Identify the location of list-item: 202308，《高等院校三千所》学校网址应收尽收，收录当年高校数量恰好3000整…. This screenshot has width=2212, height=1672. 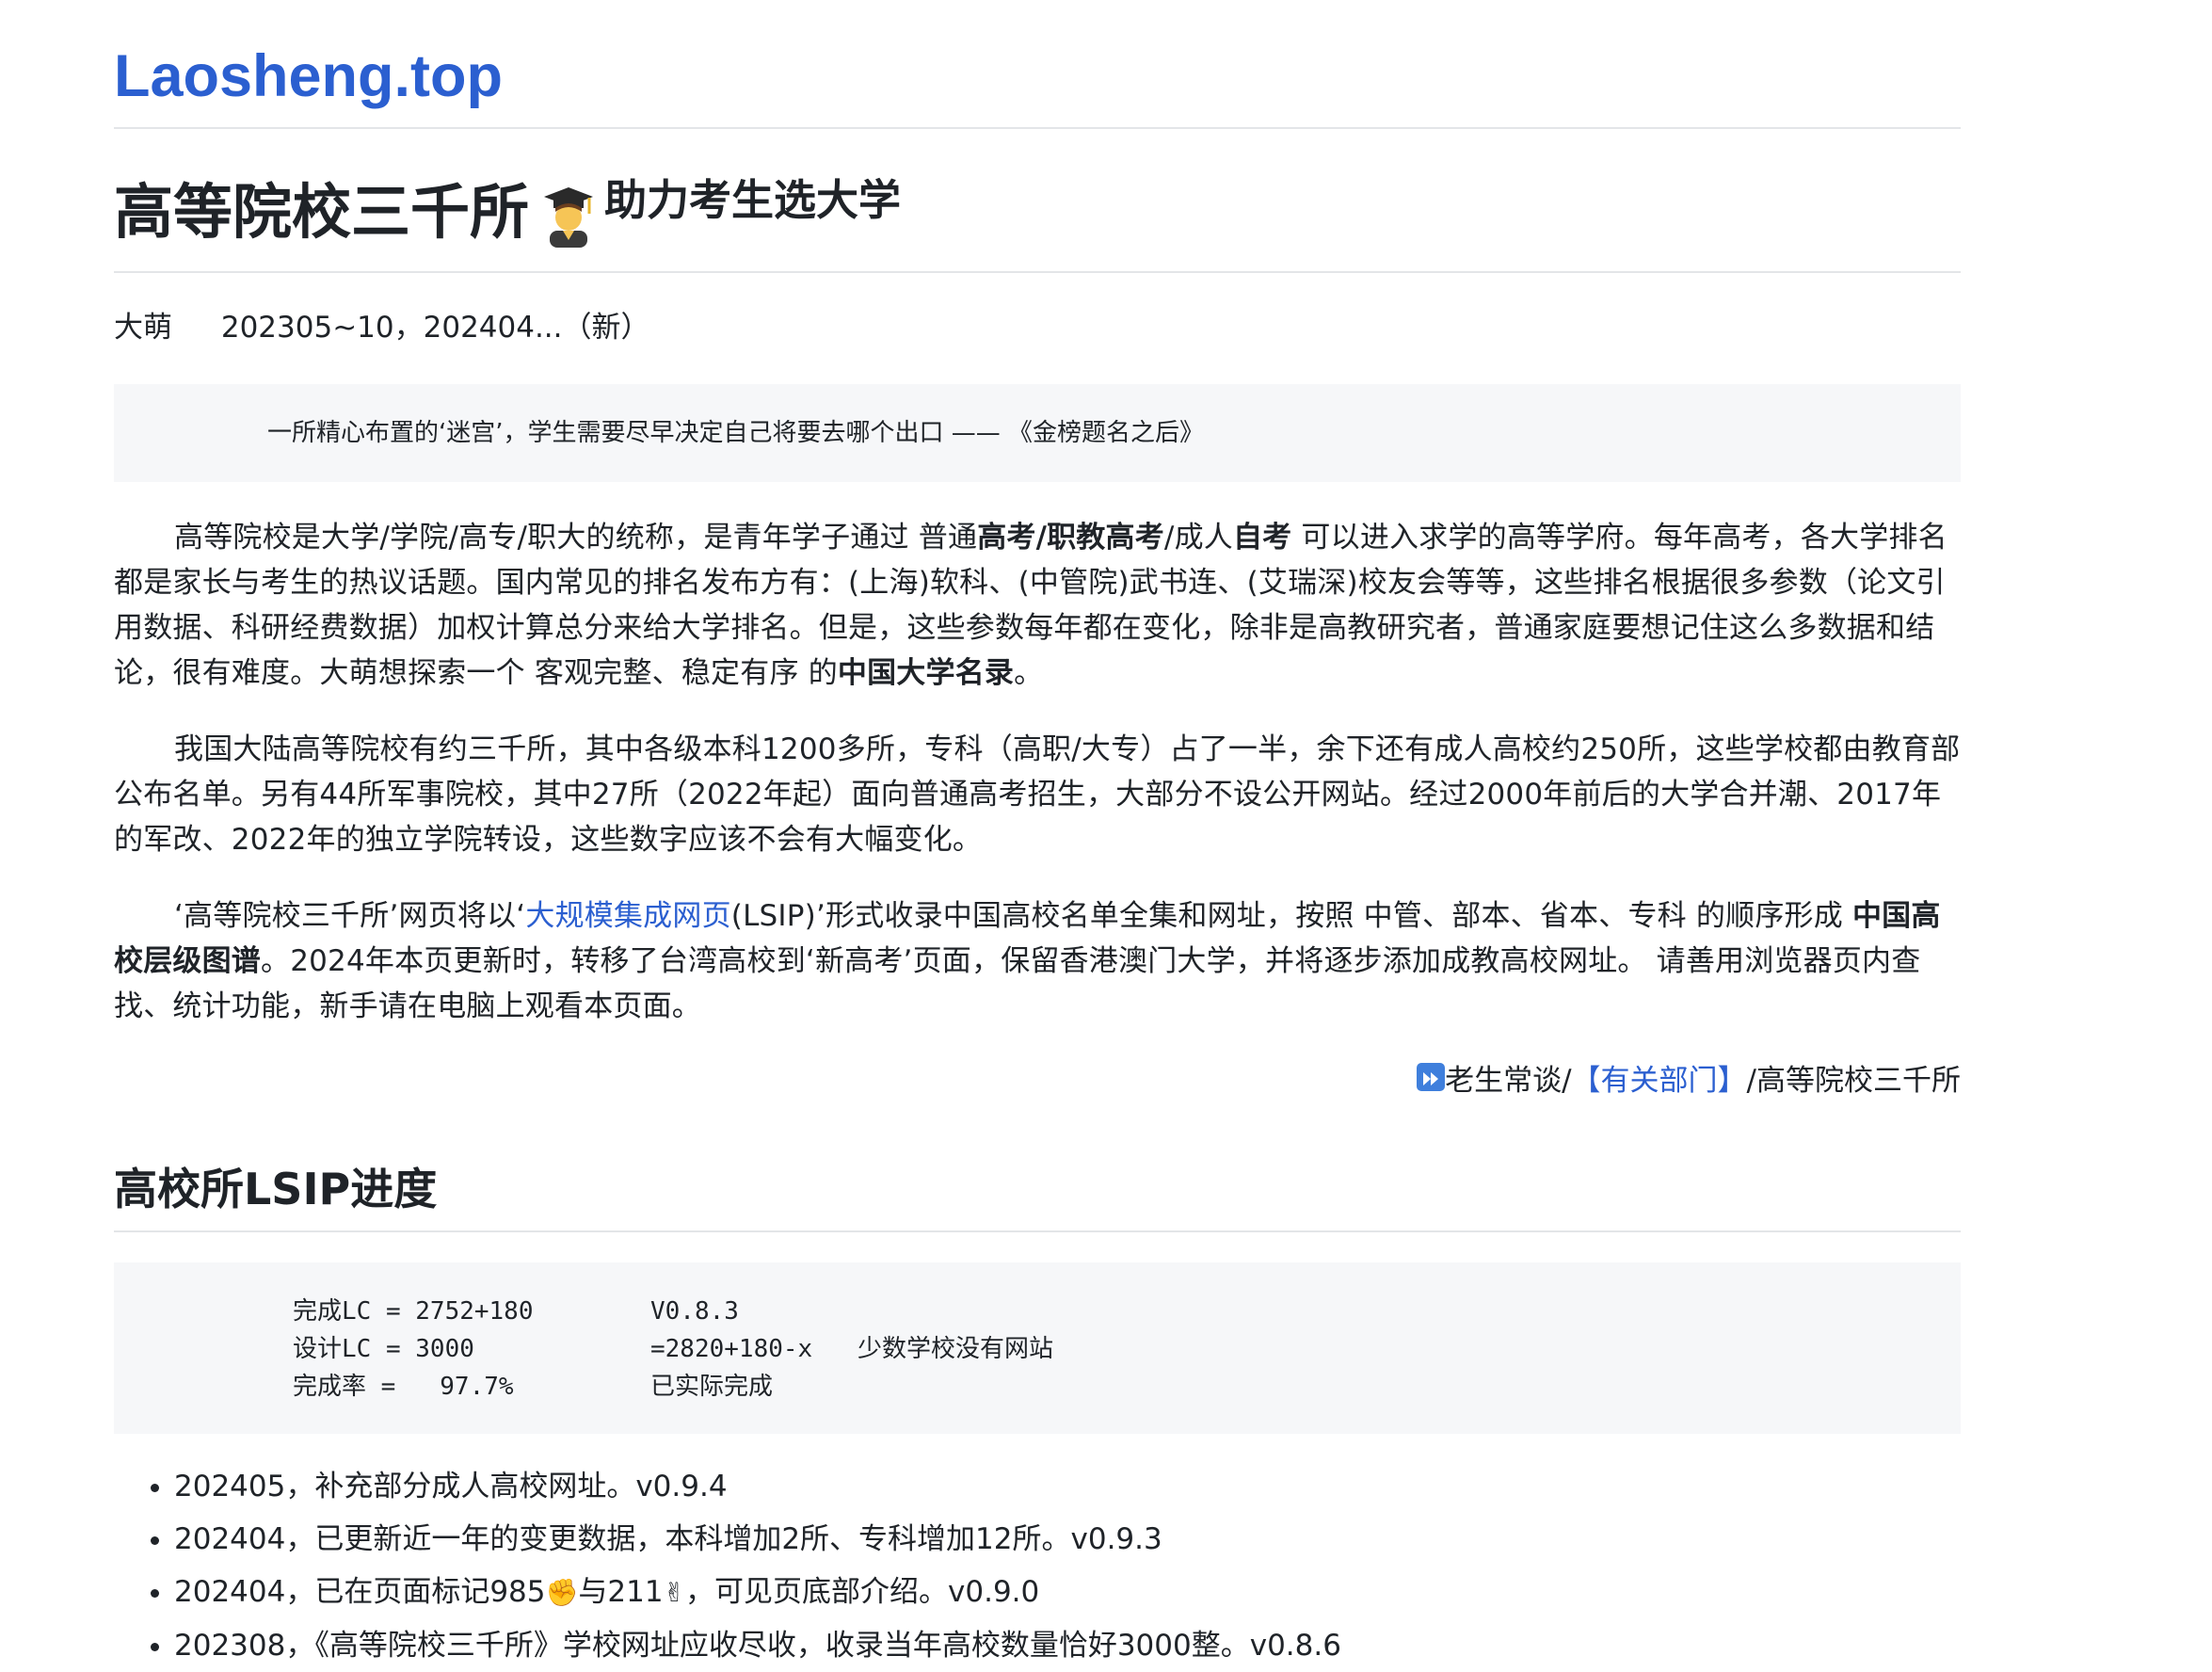
(1067, 1645).